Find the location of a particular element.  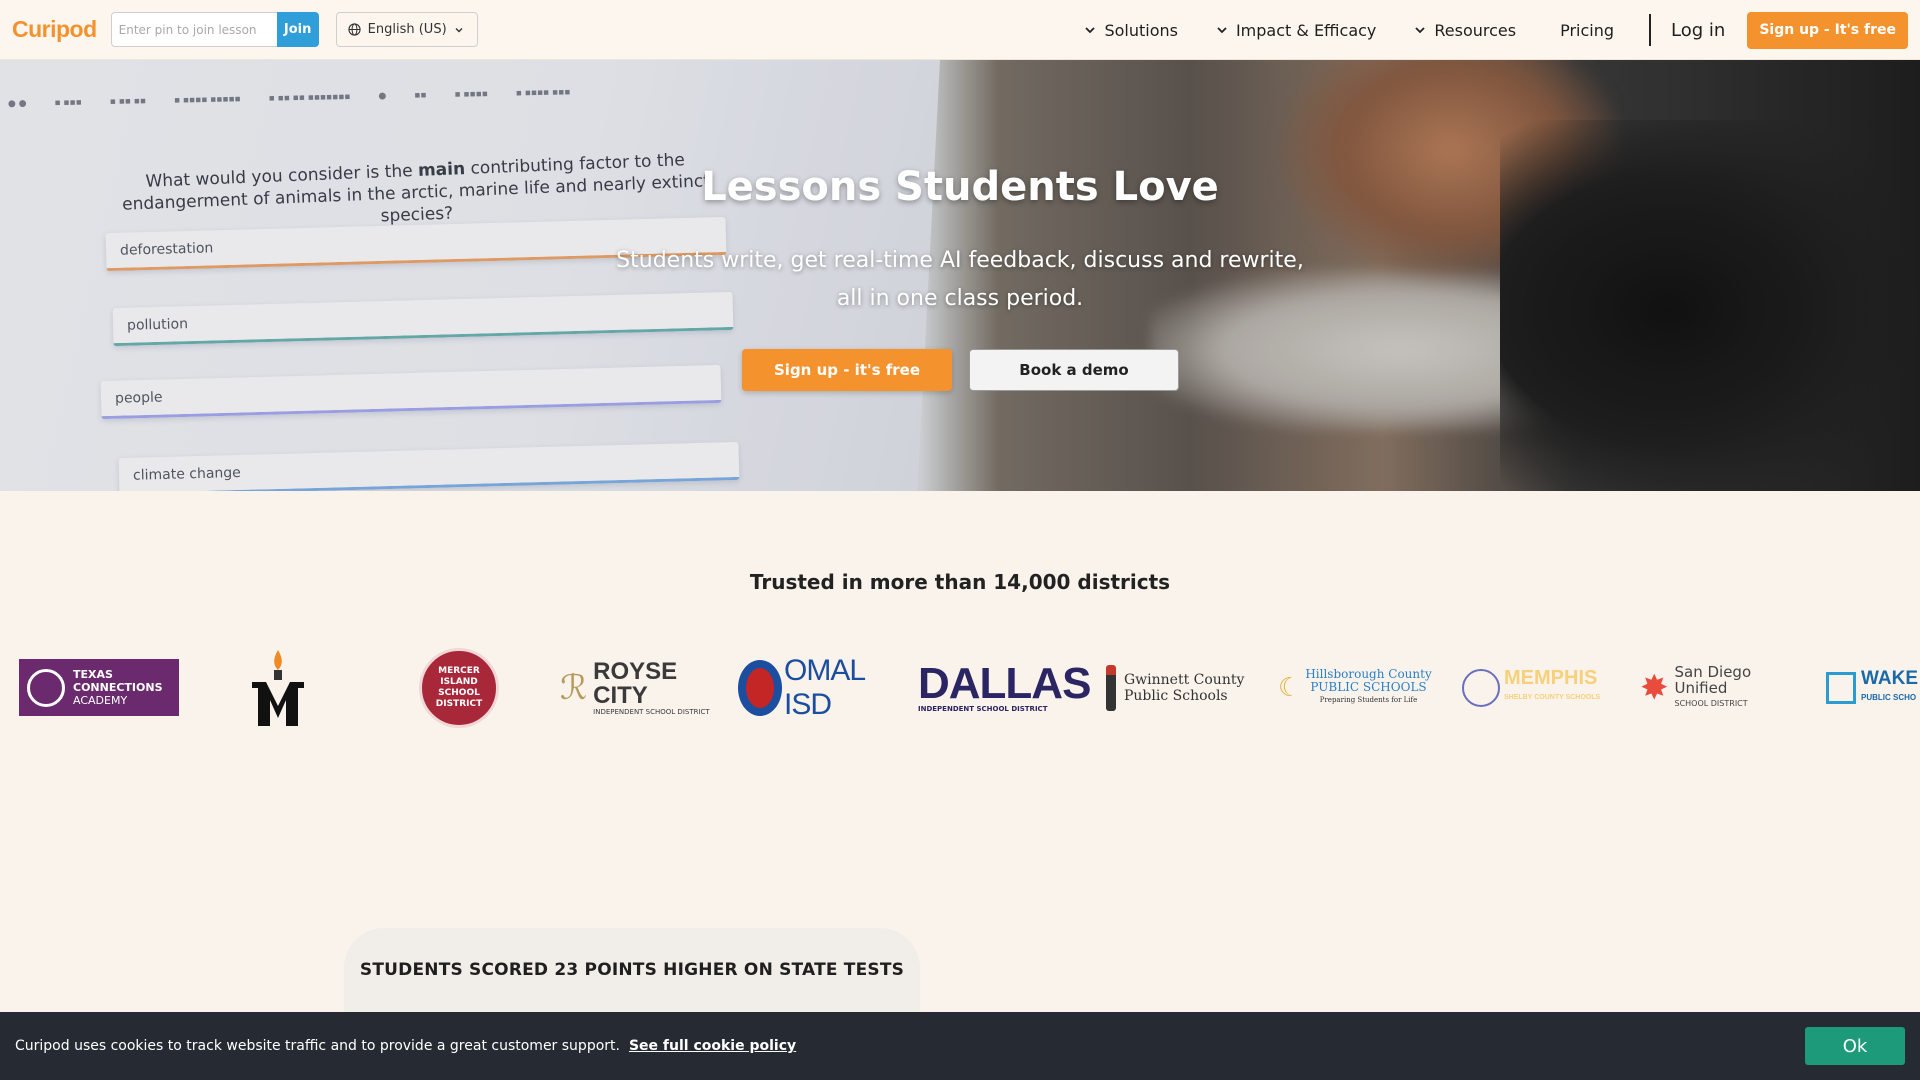

logo-san-diego-unified: ✸ San Diego Unified SCHOOL DISTRICT is located at coordinates (1696, 685).